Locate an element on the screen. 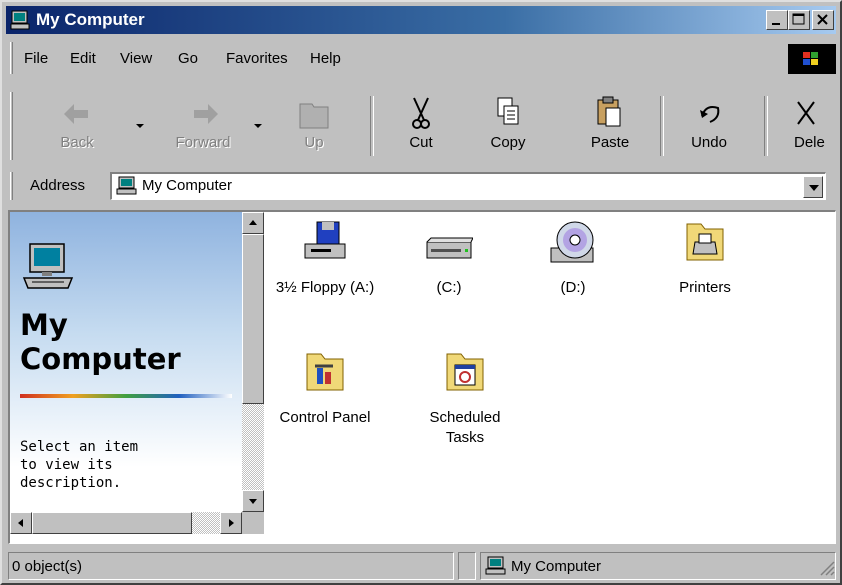 This screenshot has width=842, height=585. up-folder-icon is located at coordinates (314, 114).